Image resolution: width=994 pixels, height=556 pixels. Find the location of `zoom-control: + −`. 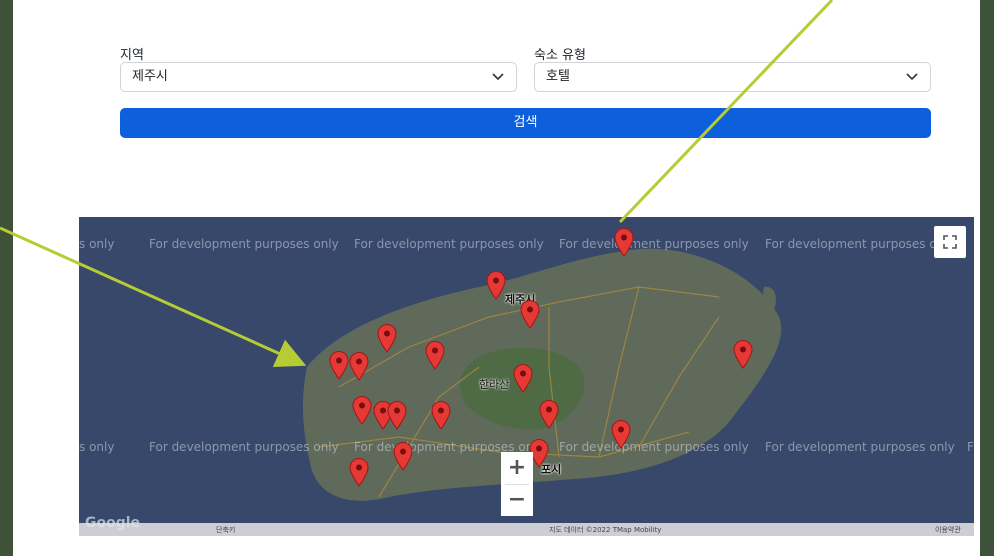

zoom-control: + − is located at coordinates (517, 484).